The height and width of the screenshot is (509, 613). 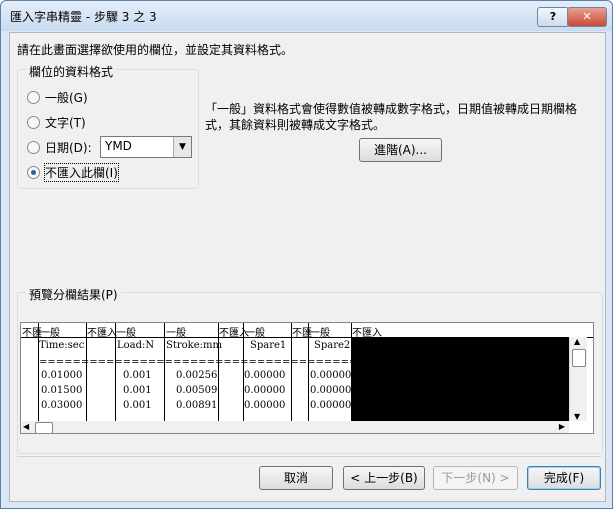 What do you see at coordinates (73, 294) in the screenshot?
I see `preview-label: 預覽分欄結果(P)` at bounding box center [73, 294].